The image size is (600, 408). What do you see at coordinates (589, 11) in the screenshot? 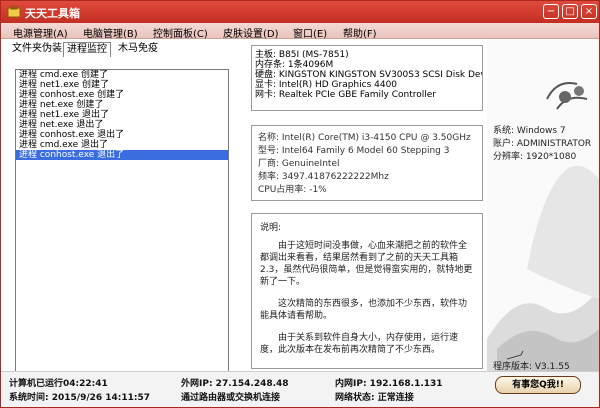
I see `close-button: ×` at bounding box center [589, 11].